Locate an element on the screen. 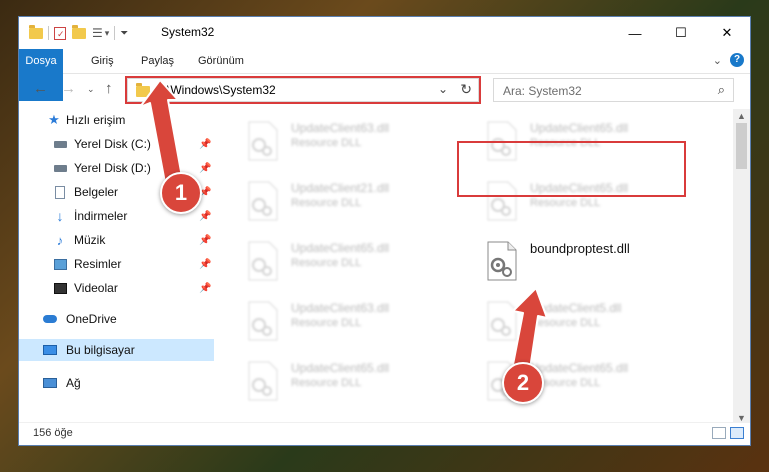 Image resolution: width=769 pixels, height=472 pixels. nav-quick-access: ★ Hızlı erişim is located at coordinates (116, 120).